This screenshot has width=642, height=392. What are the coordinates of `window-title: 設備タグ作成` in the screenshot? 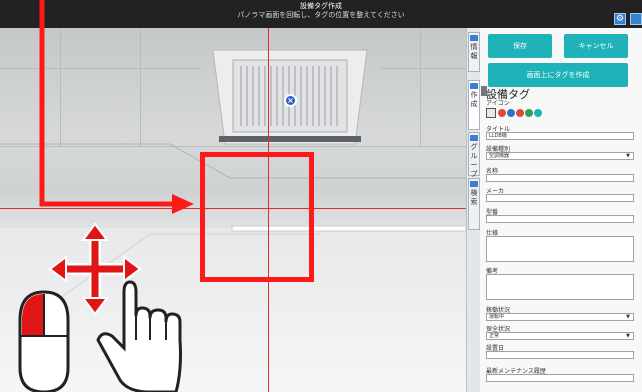 It's located at (321, 6).